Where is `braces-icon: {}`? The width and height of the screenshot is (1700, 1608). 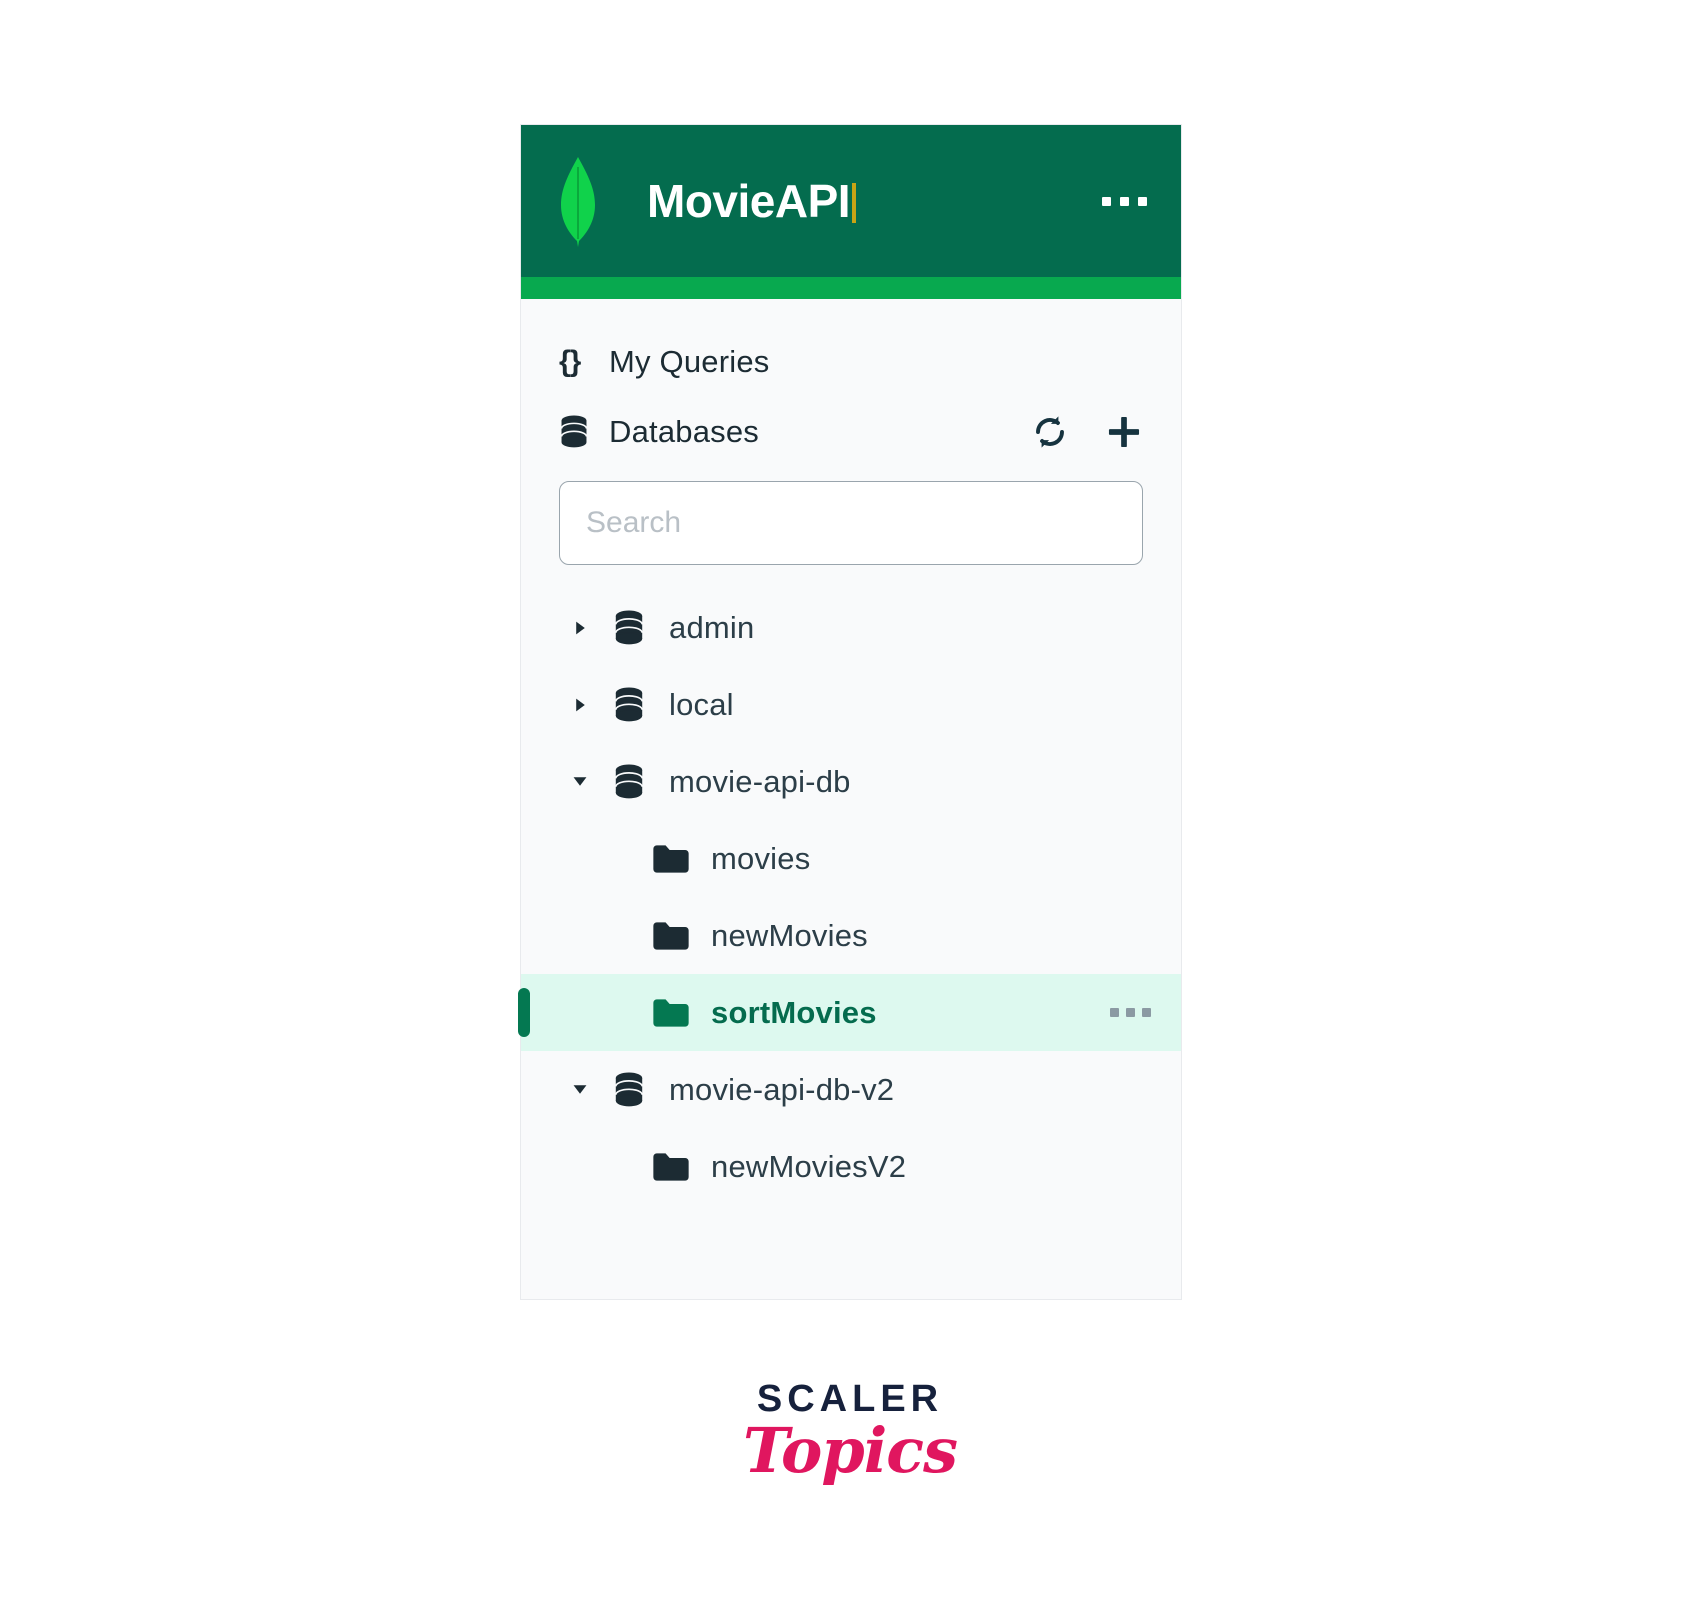
braces-icon: {} is located at coordinates (570, 361).